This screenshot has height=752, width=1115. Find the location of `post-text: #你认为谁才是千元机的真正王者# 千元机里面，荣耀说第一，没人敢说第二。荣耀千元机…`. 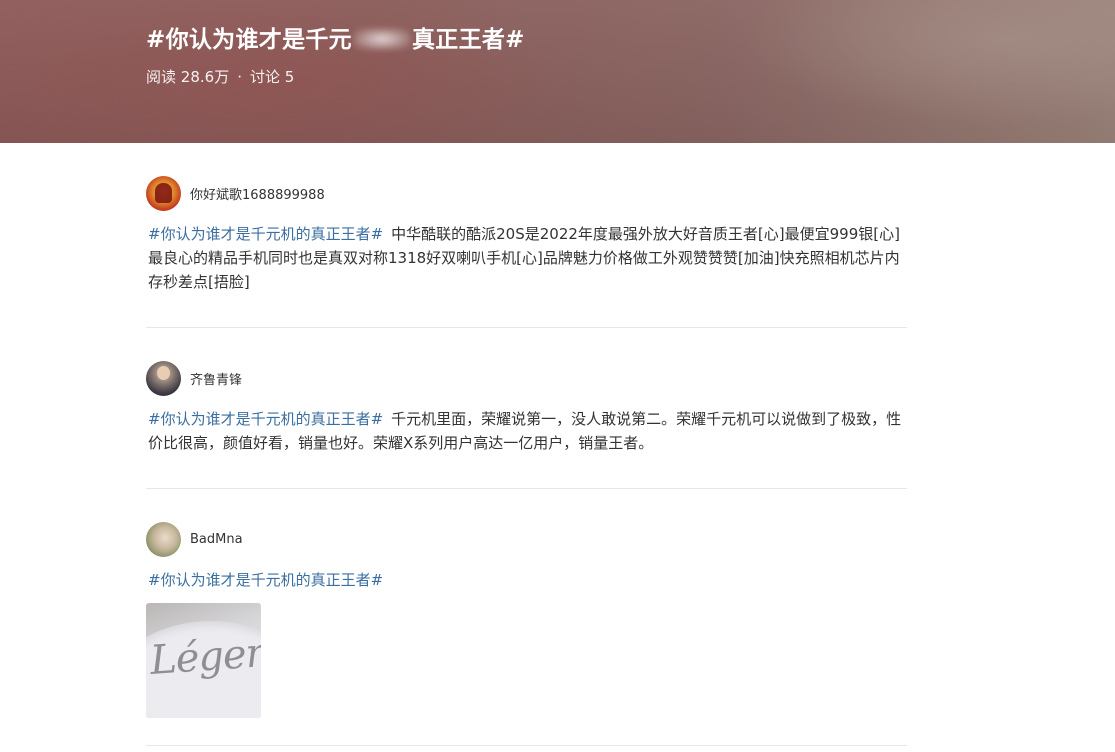

post-text: #你认为谁才是千元机的真正王者# 千元机里面，荣耀说第一，没人敢说第二。荣耀千元机… is located at coordinates (526, 431).